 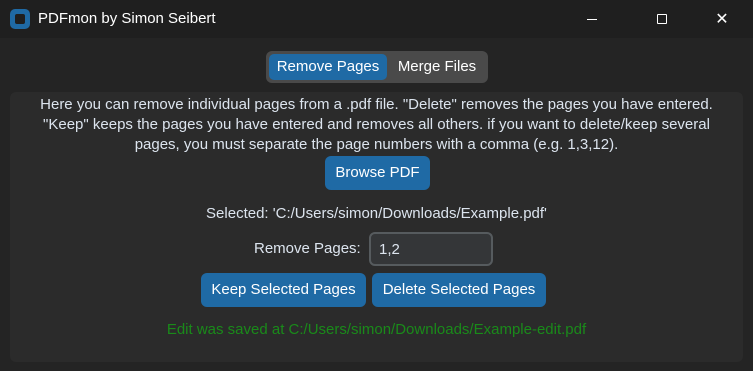 What do you see at coordinates (20, 19) in the screenshot?
I see `app-logo-icon` at bounding box center [20, 19].